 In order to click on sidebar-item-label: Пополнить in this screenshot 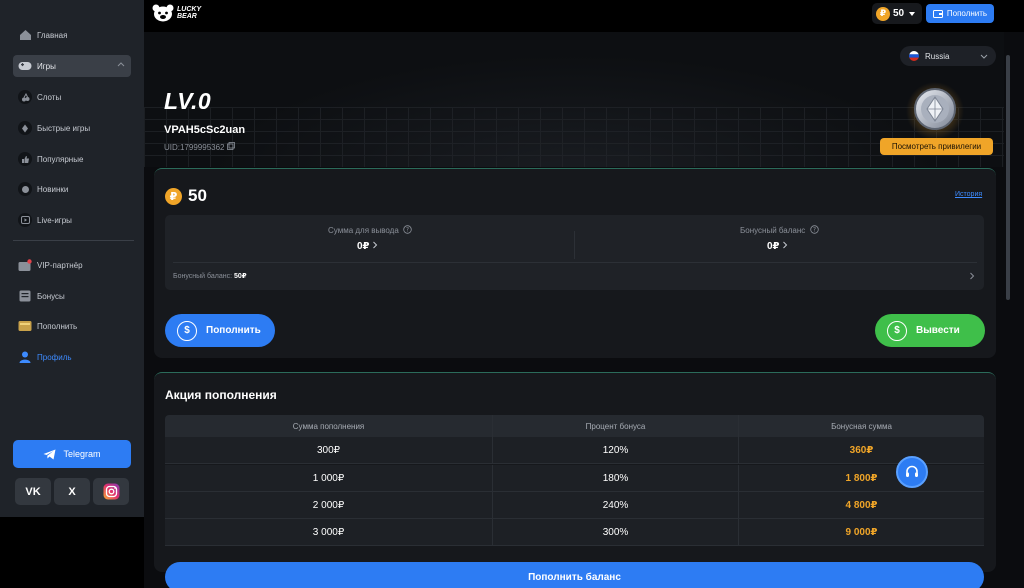, I will do `click(57, 326)`.